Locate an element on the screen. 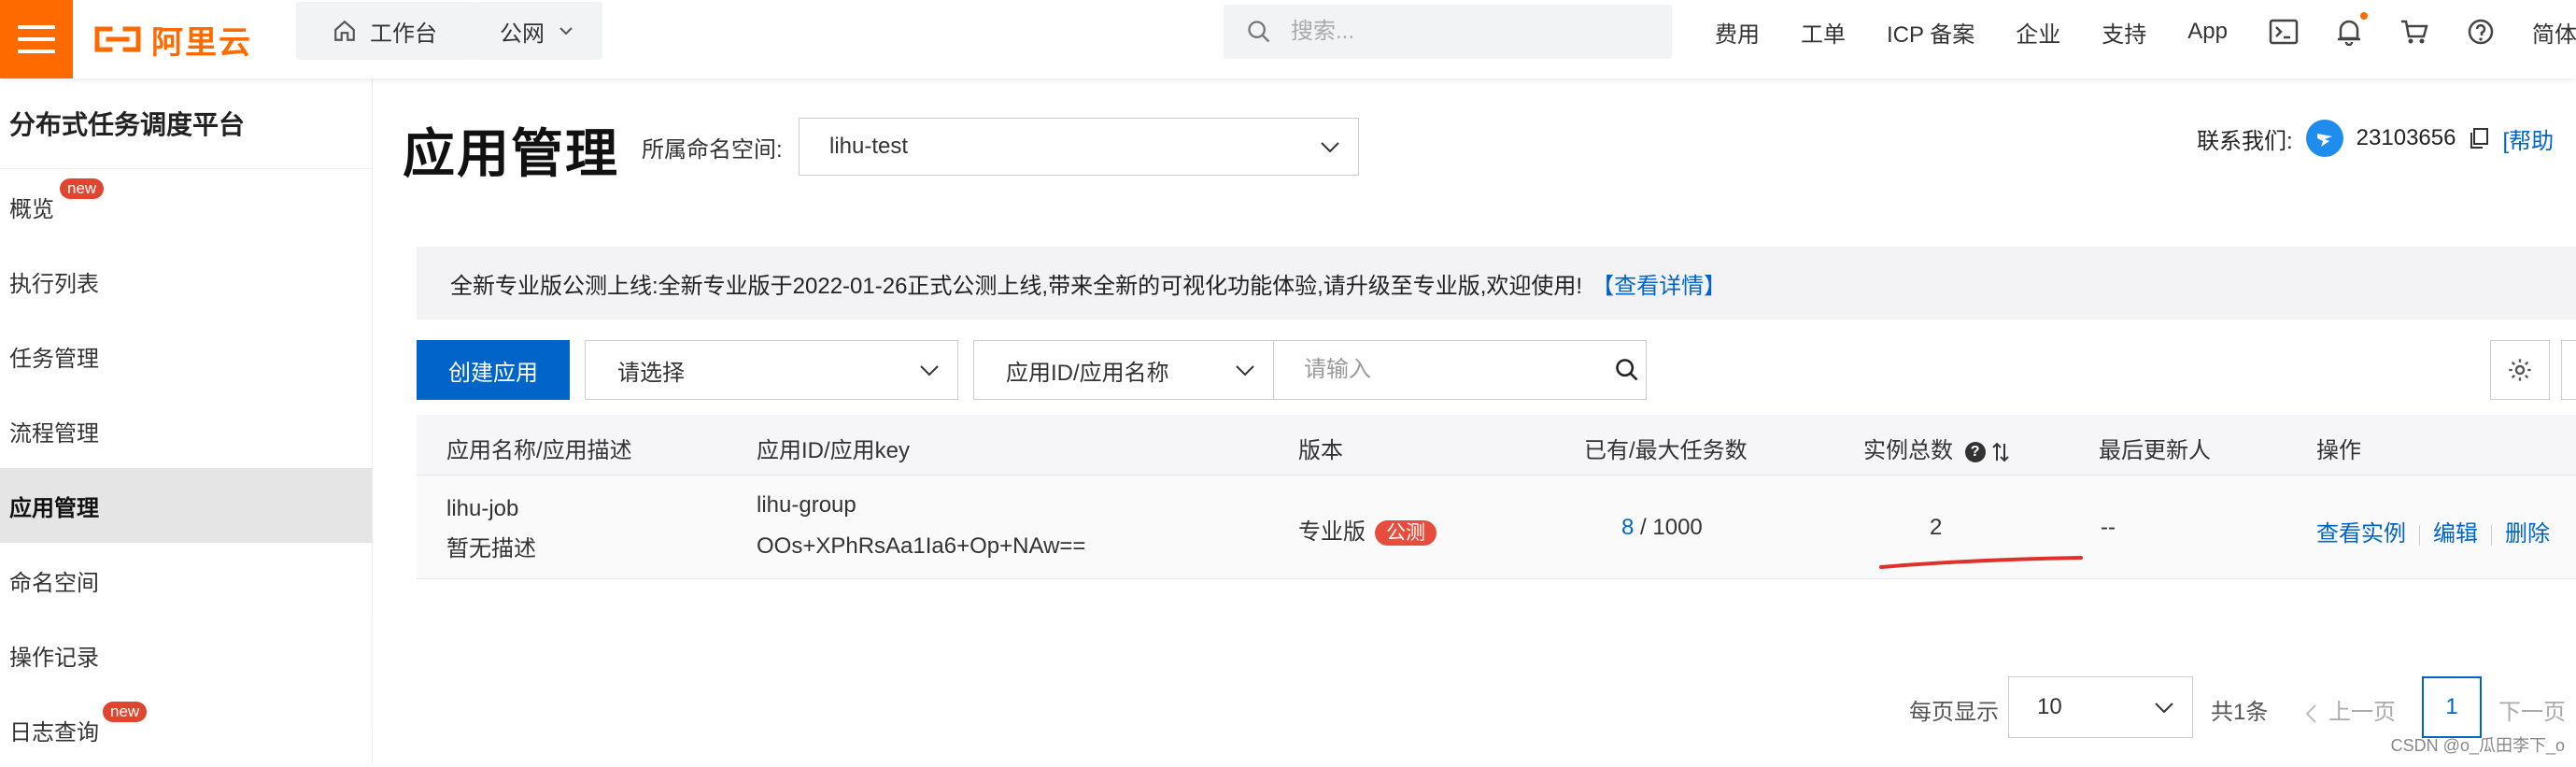  global-search is located at coordinates (1448, 32).